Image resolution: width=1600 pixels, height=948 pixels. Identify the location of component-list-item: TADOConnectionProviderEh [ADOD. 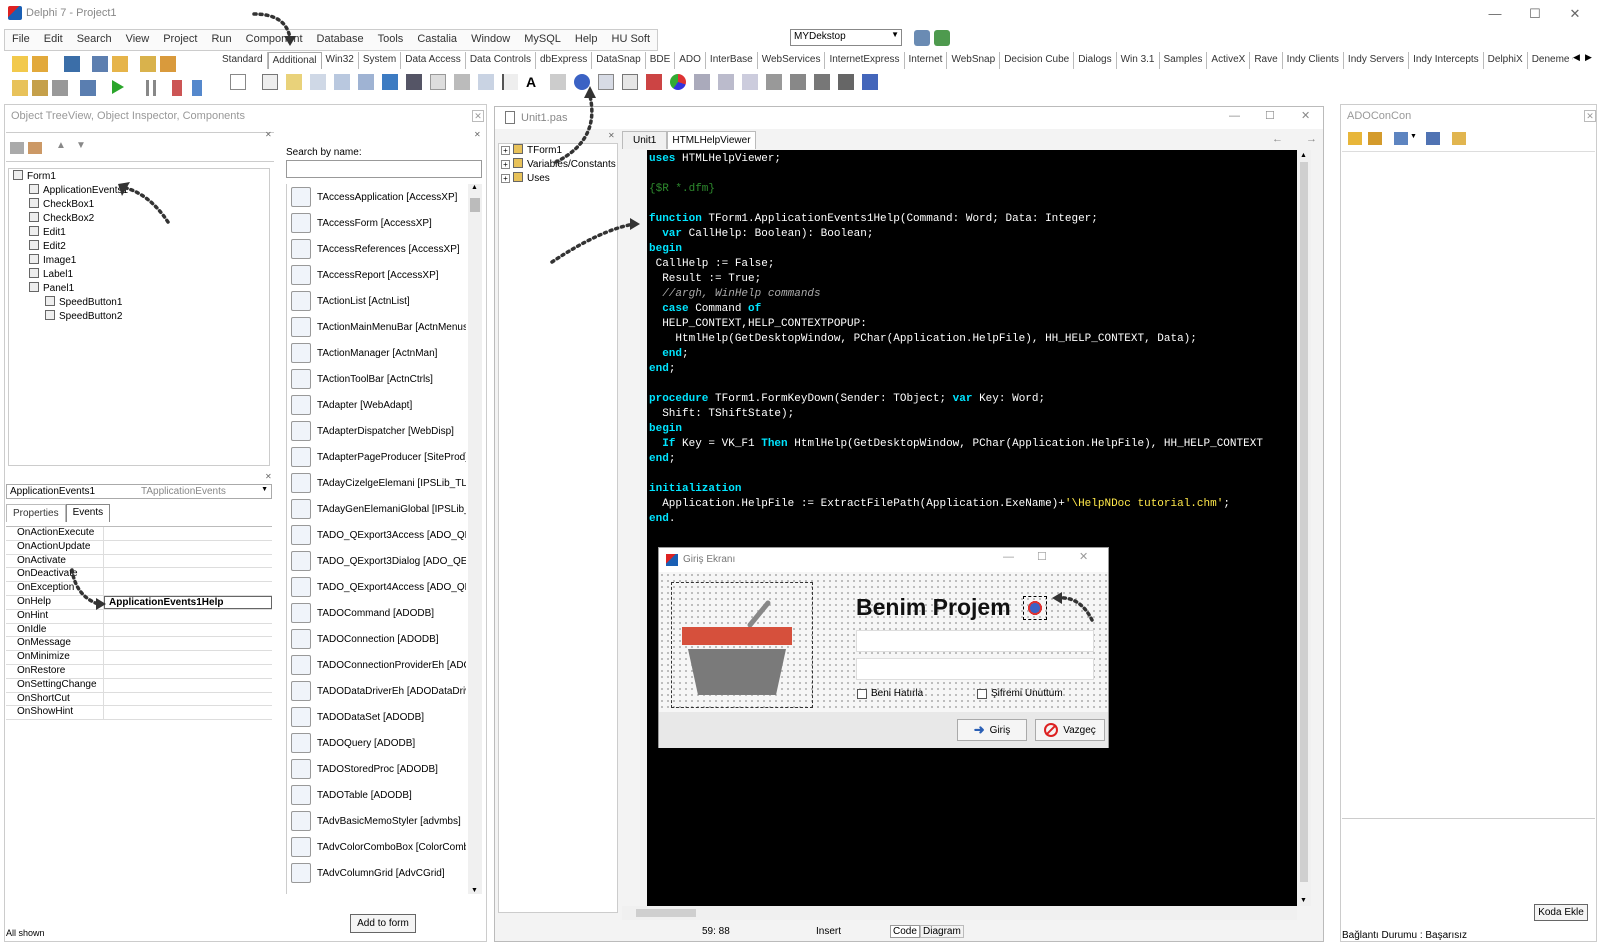
(376, 665).